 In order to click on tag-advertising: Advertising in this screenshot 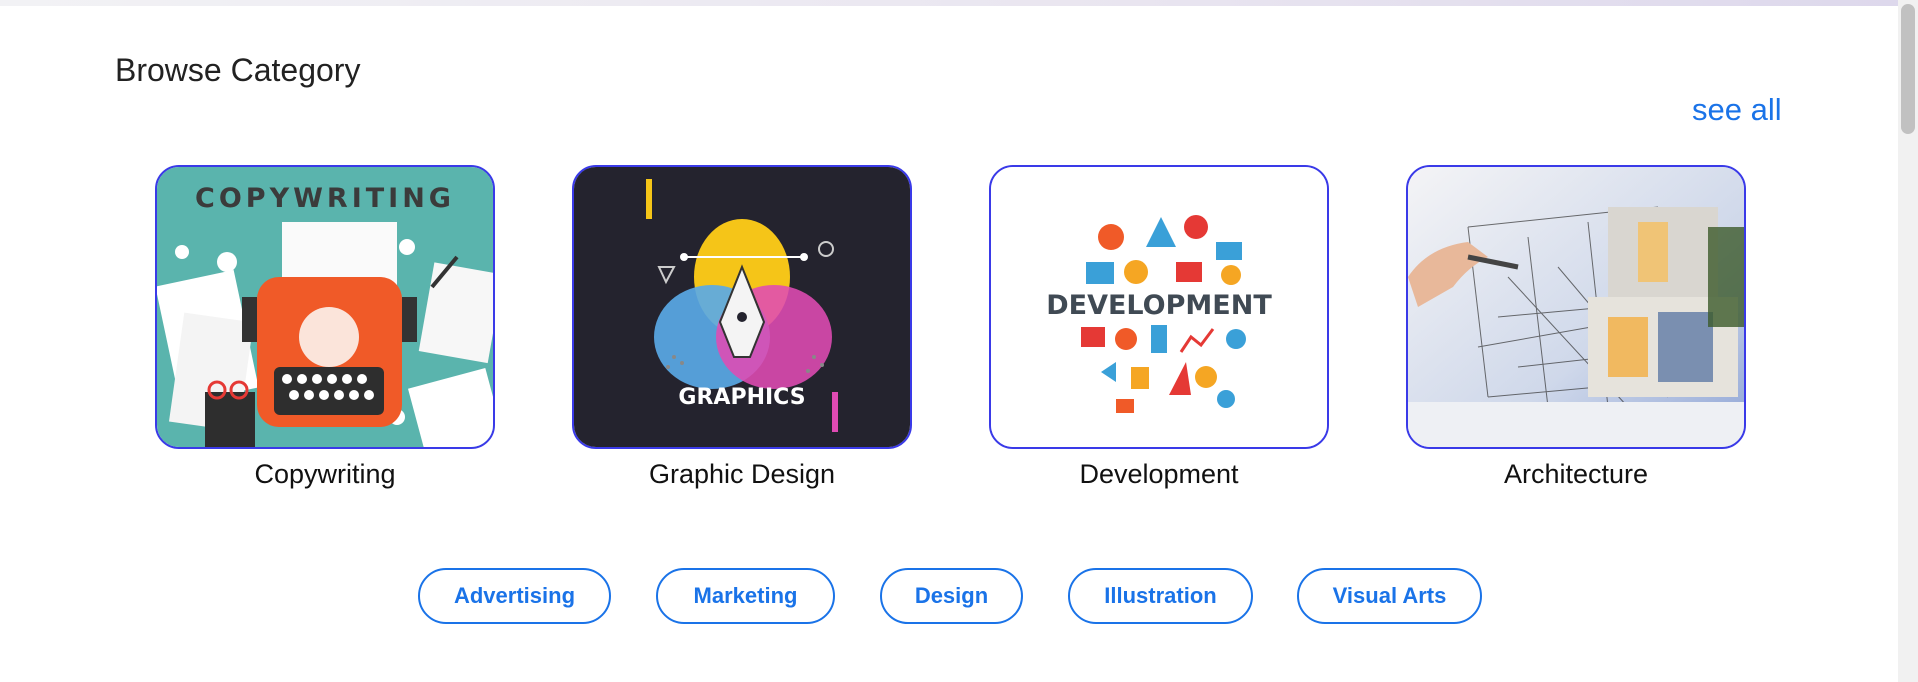, I will do `click(514, 596)`.